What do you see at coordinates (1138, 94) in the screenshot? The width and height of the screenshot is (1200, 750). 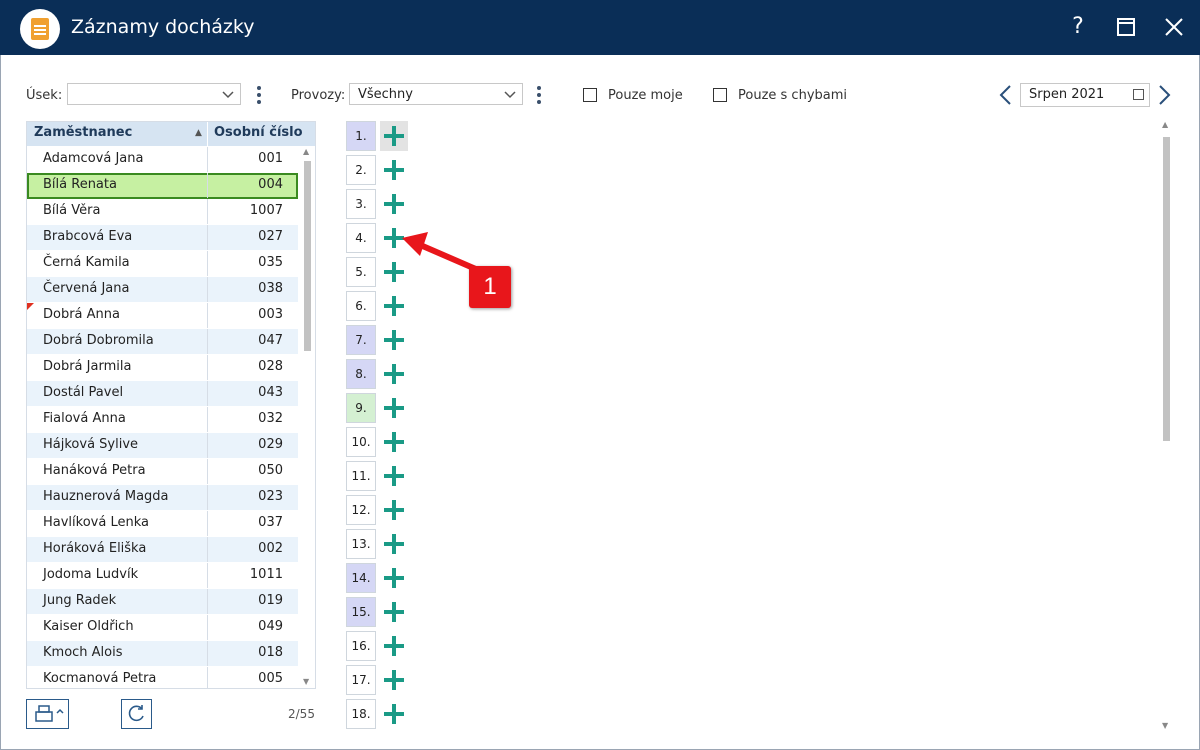 I see `calendar-icon` at bounding box center [1138, 94].